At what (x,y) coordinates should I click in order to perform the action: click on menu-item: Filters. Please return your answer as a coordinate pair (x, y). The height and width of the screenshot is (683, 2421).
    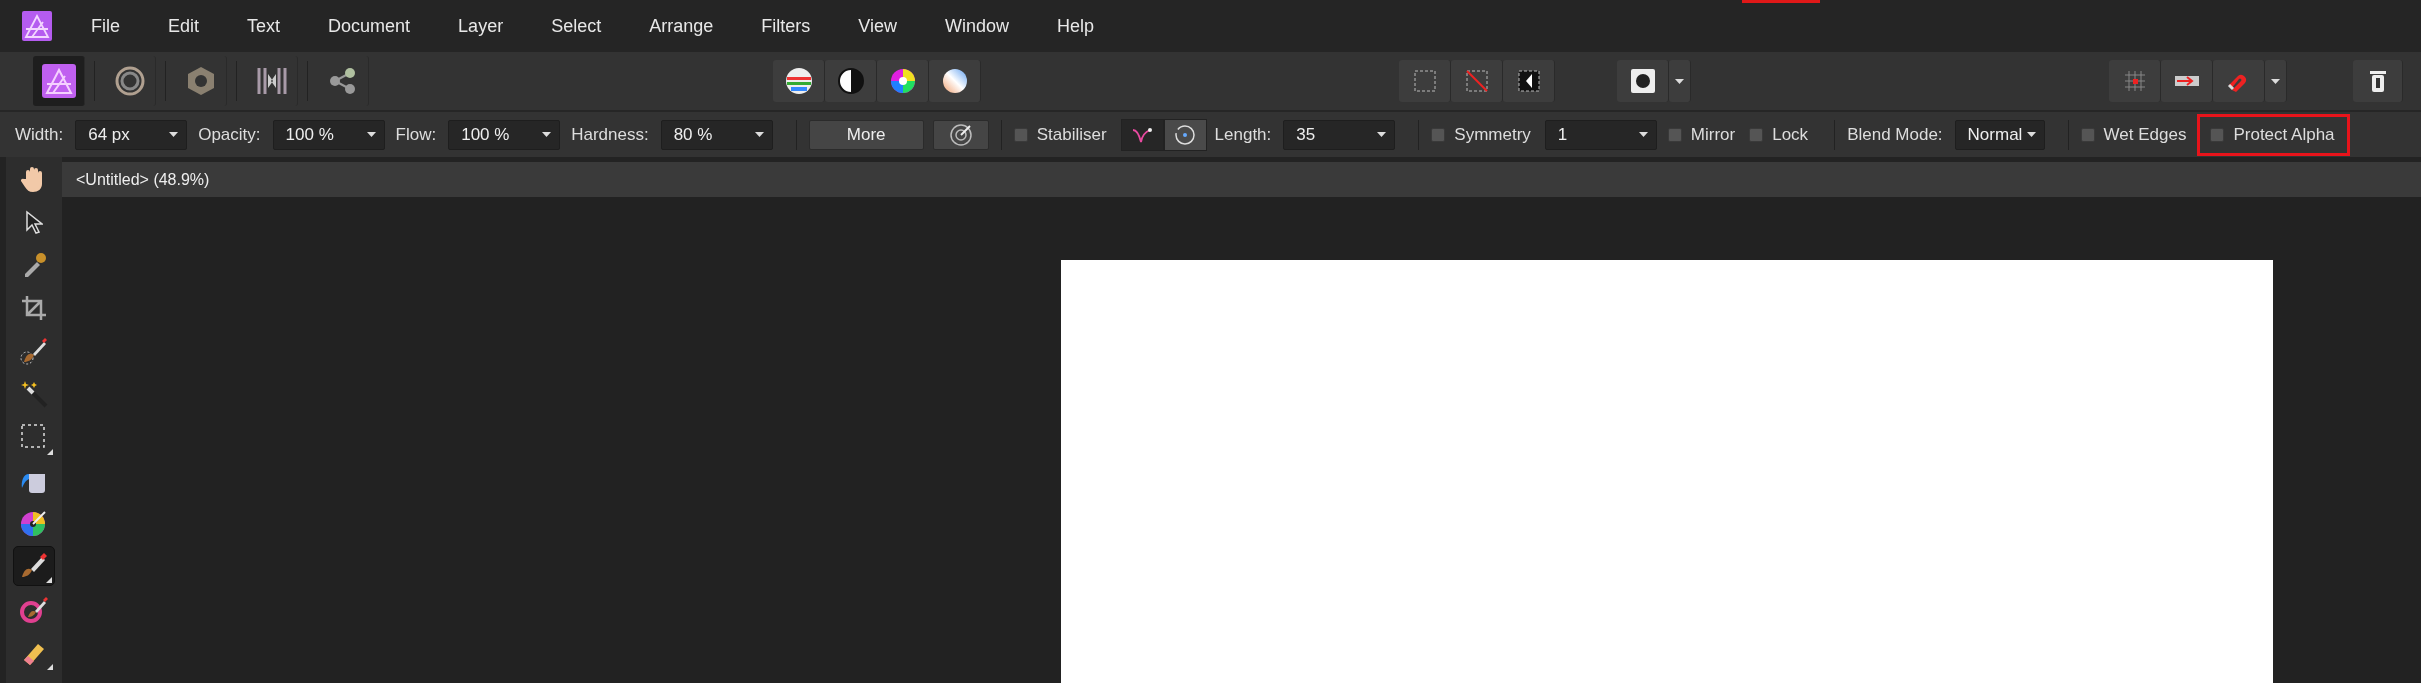
    Looking at the image, I should click on (786, 26).